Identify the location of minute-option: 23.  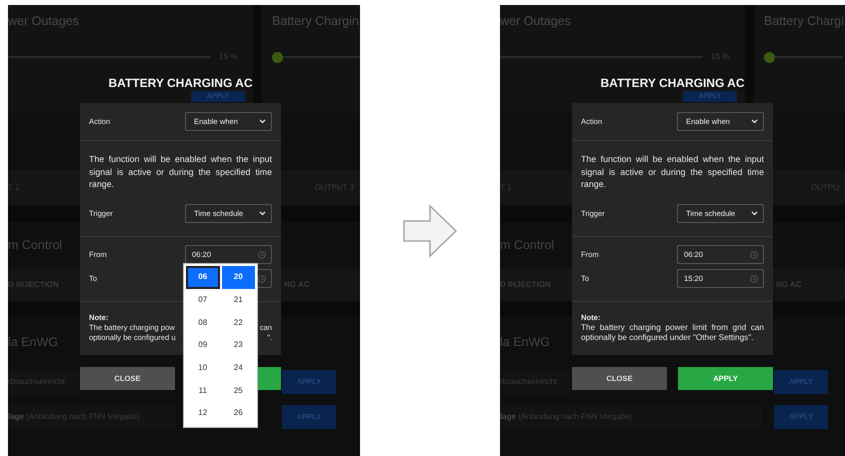
(238, 345).